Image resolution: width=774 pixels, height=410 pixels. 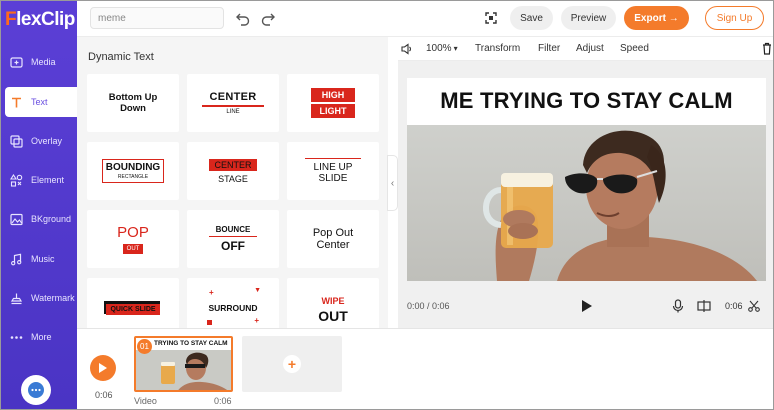 What do you see at coordinates (333, 178) in the screenshot?
I see `card-sublabel: SLIDE` at bounding box center [333, 178].